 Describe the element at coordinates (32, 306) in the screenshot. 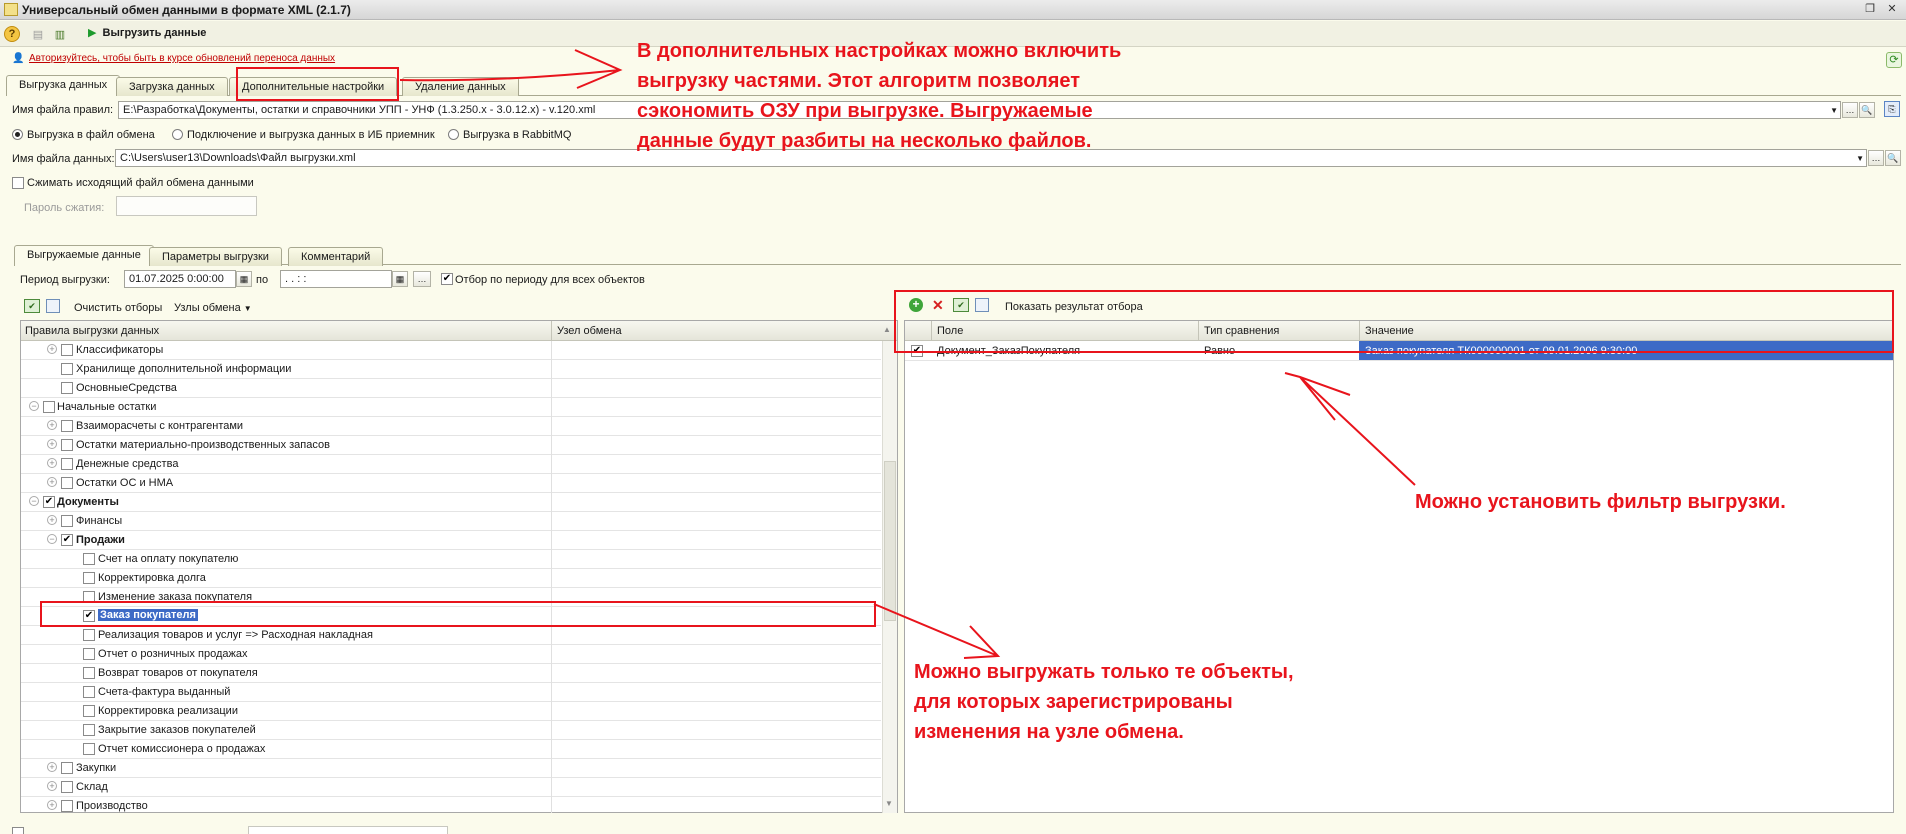

I see `check-all-icon: ✔` at that location.